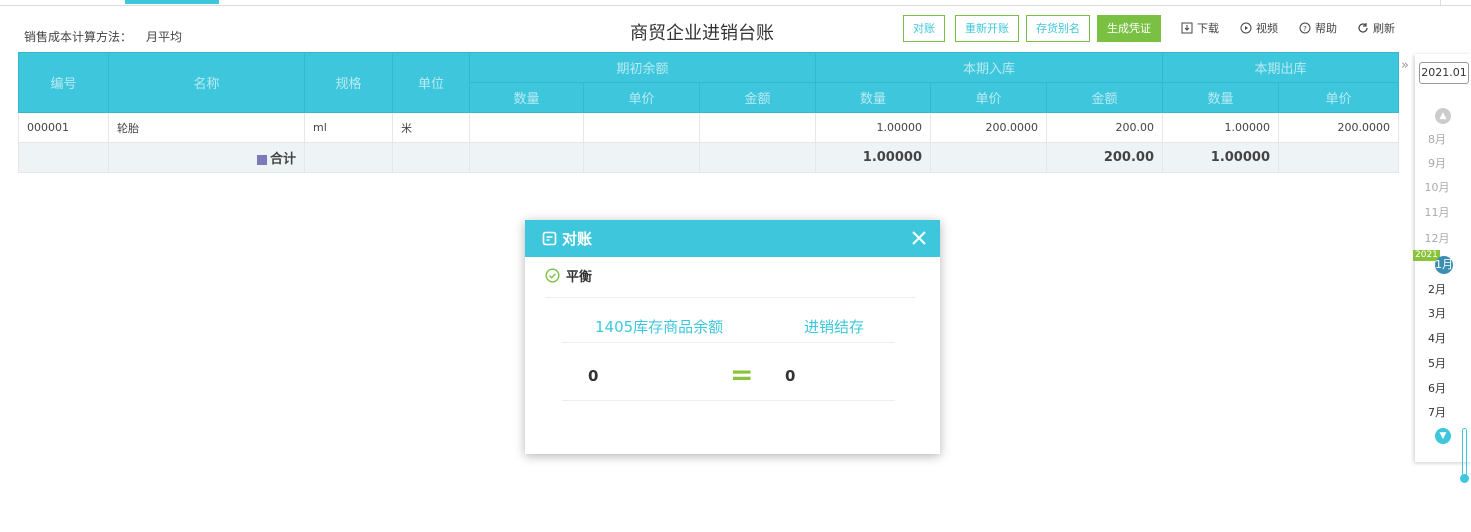  Describe the element at coordinates (1104, 127) in the screenshot. I see `cell-in-amount: 200.00` at that location.